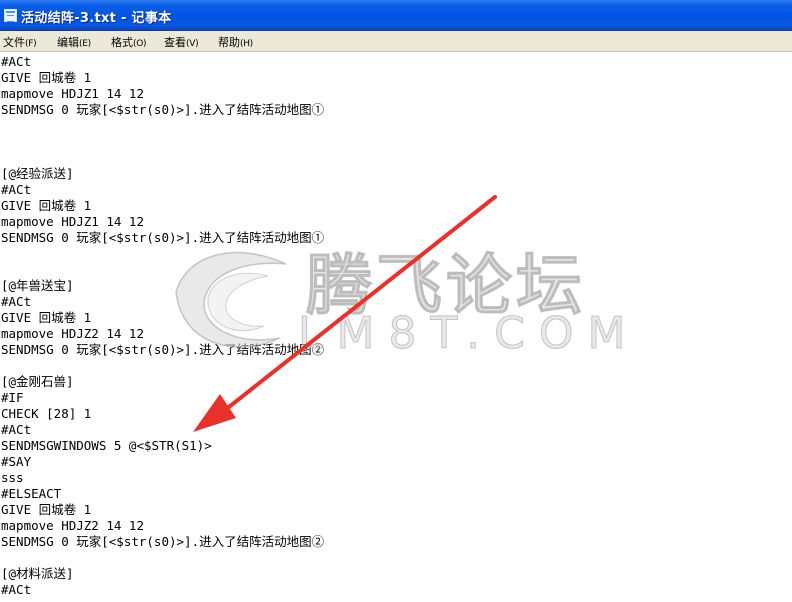 The width and height of the screenshot is (792, 602). What do you see at coordinates (396, 15) in the screenshot?
I see `title-bar: 活动结阵-3.txt - 记事本` at bounding box center [396, 15].